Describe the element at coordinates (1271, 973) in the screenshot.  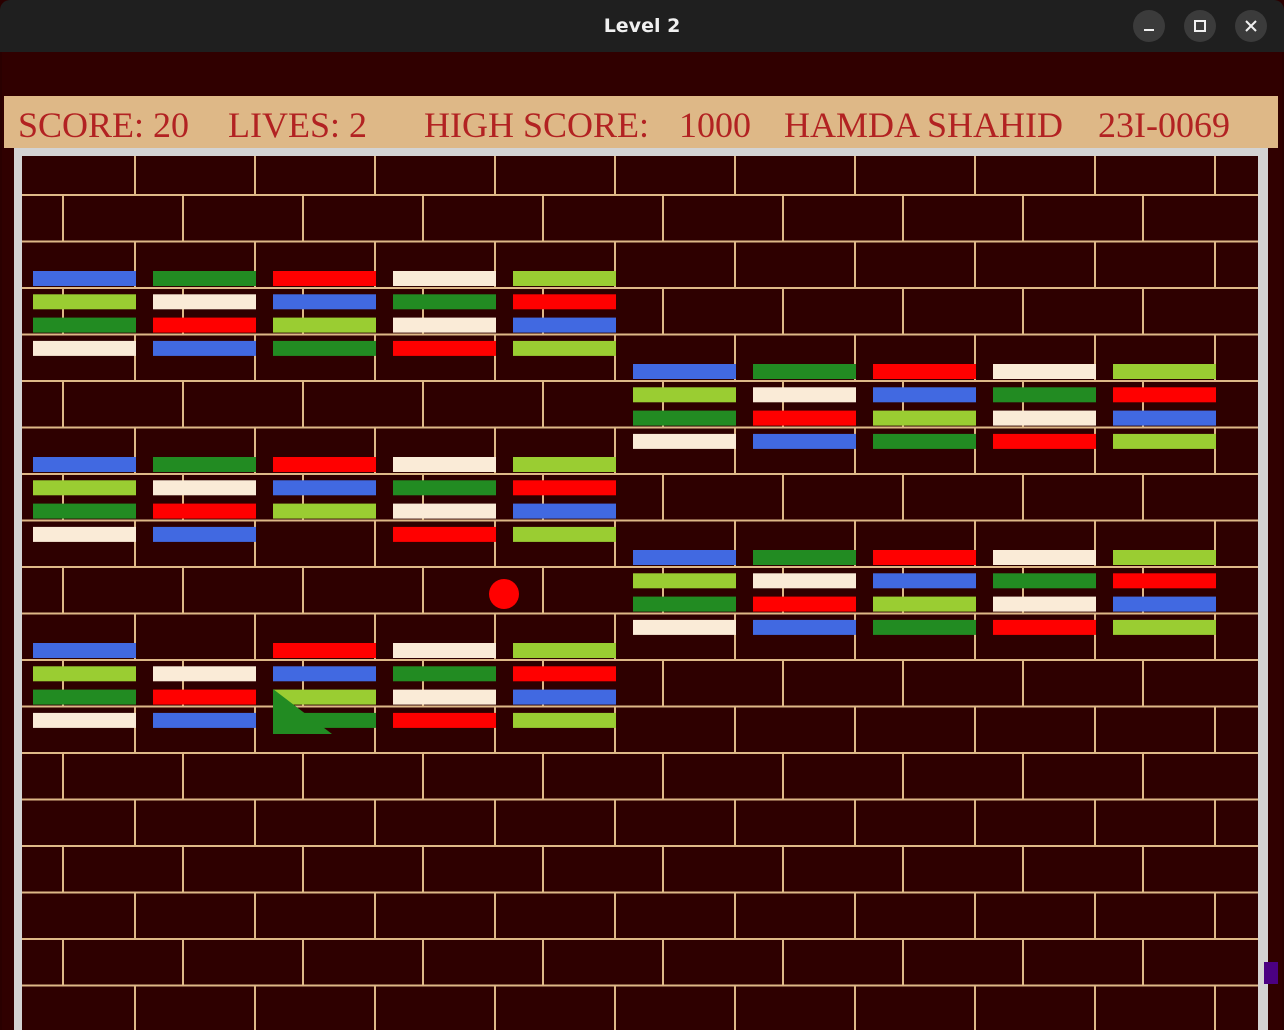
I see `paddle` at that location.